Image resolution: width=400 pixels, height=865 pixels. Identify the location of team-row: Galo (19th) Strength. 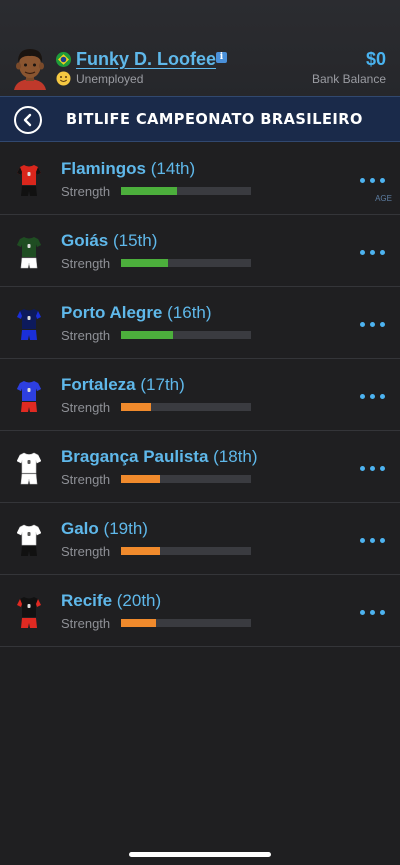
(200, 539).